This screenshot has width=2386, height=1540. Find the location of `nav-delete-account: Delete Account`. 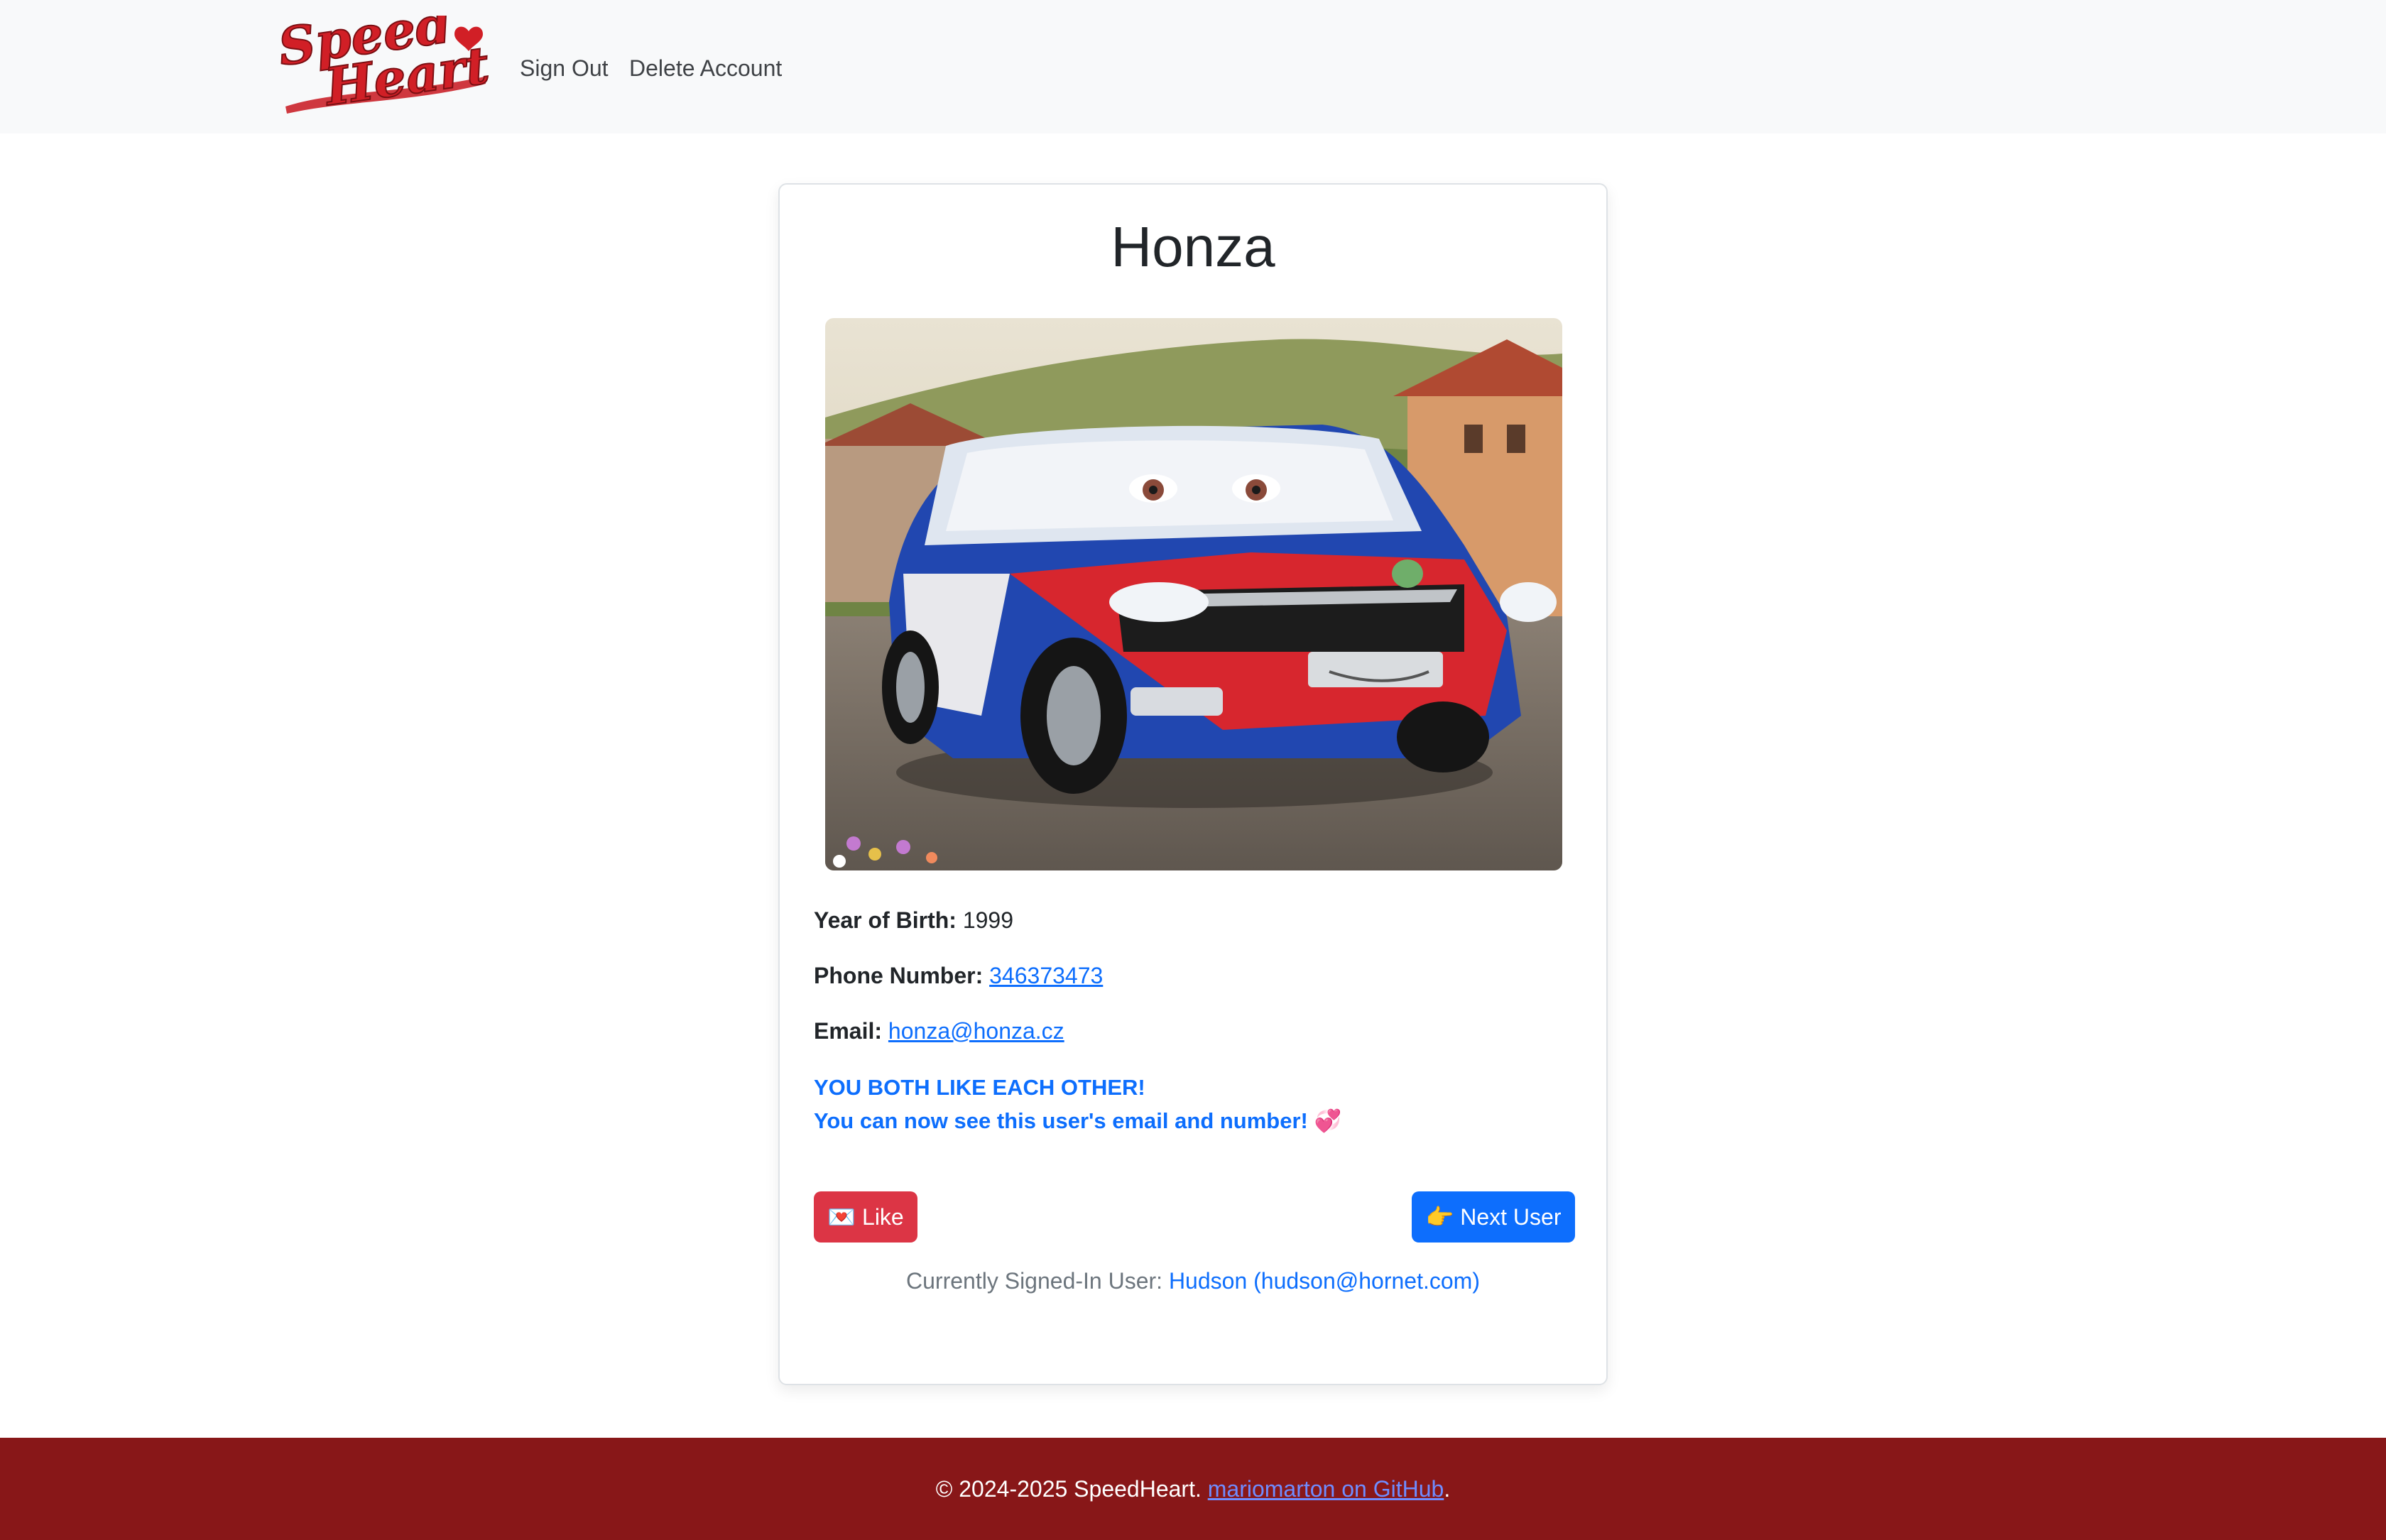

nav-delete-account: Delete Account is located at coordinates (706, 68).